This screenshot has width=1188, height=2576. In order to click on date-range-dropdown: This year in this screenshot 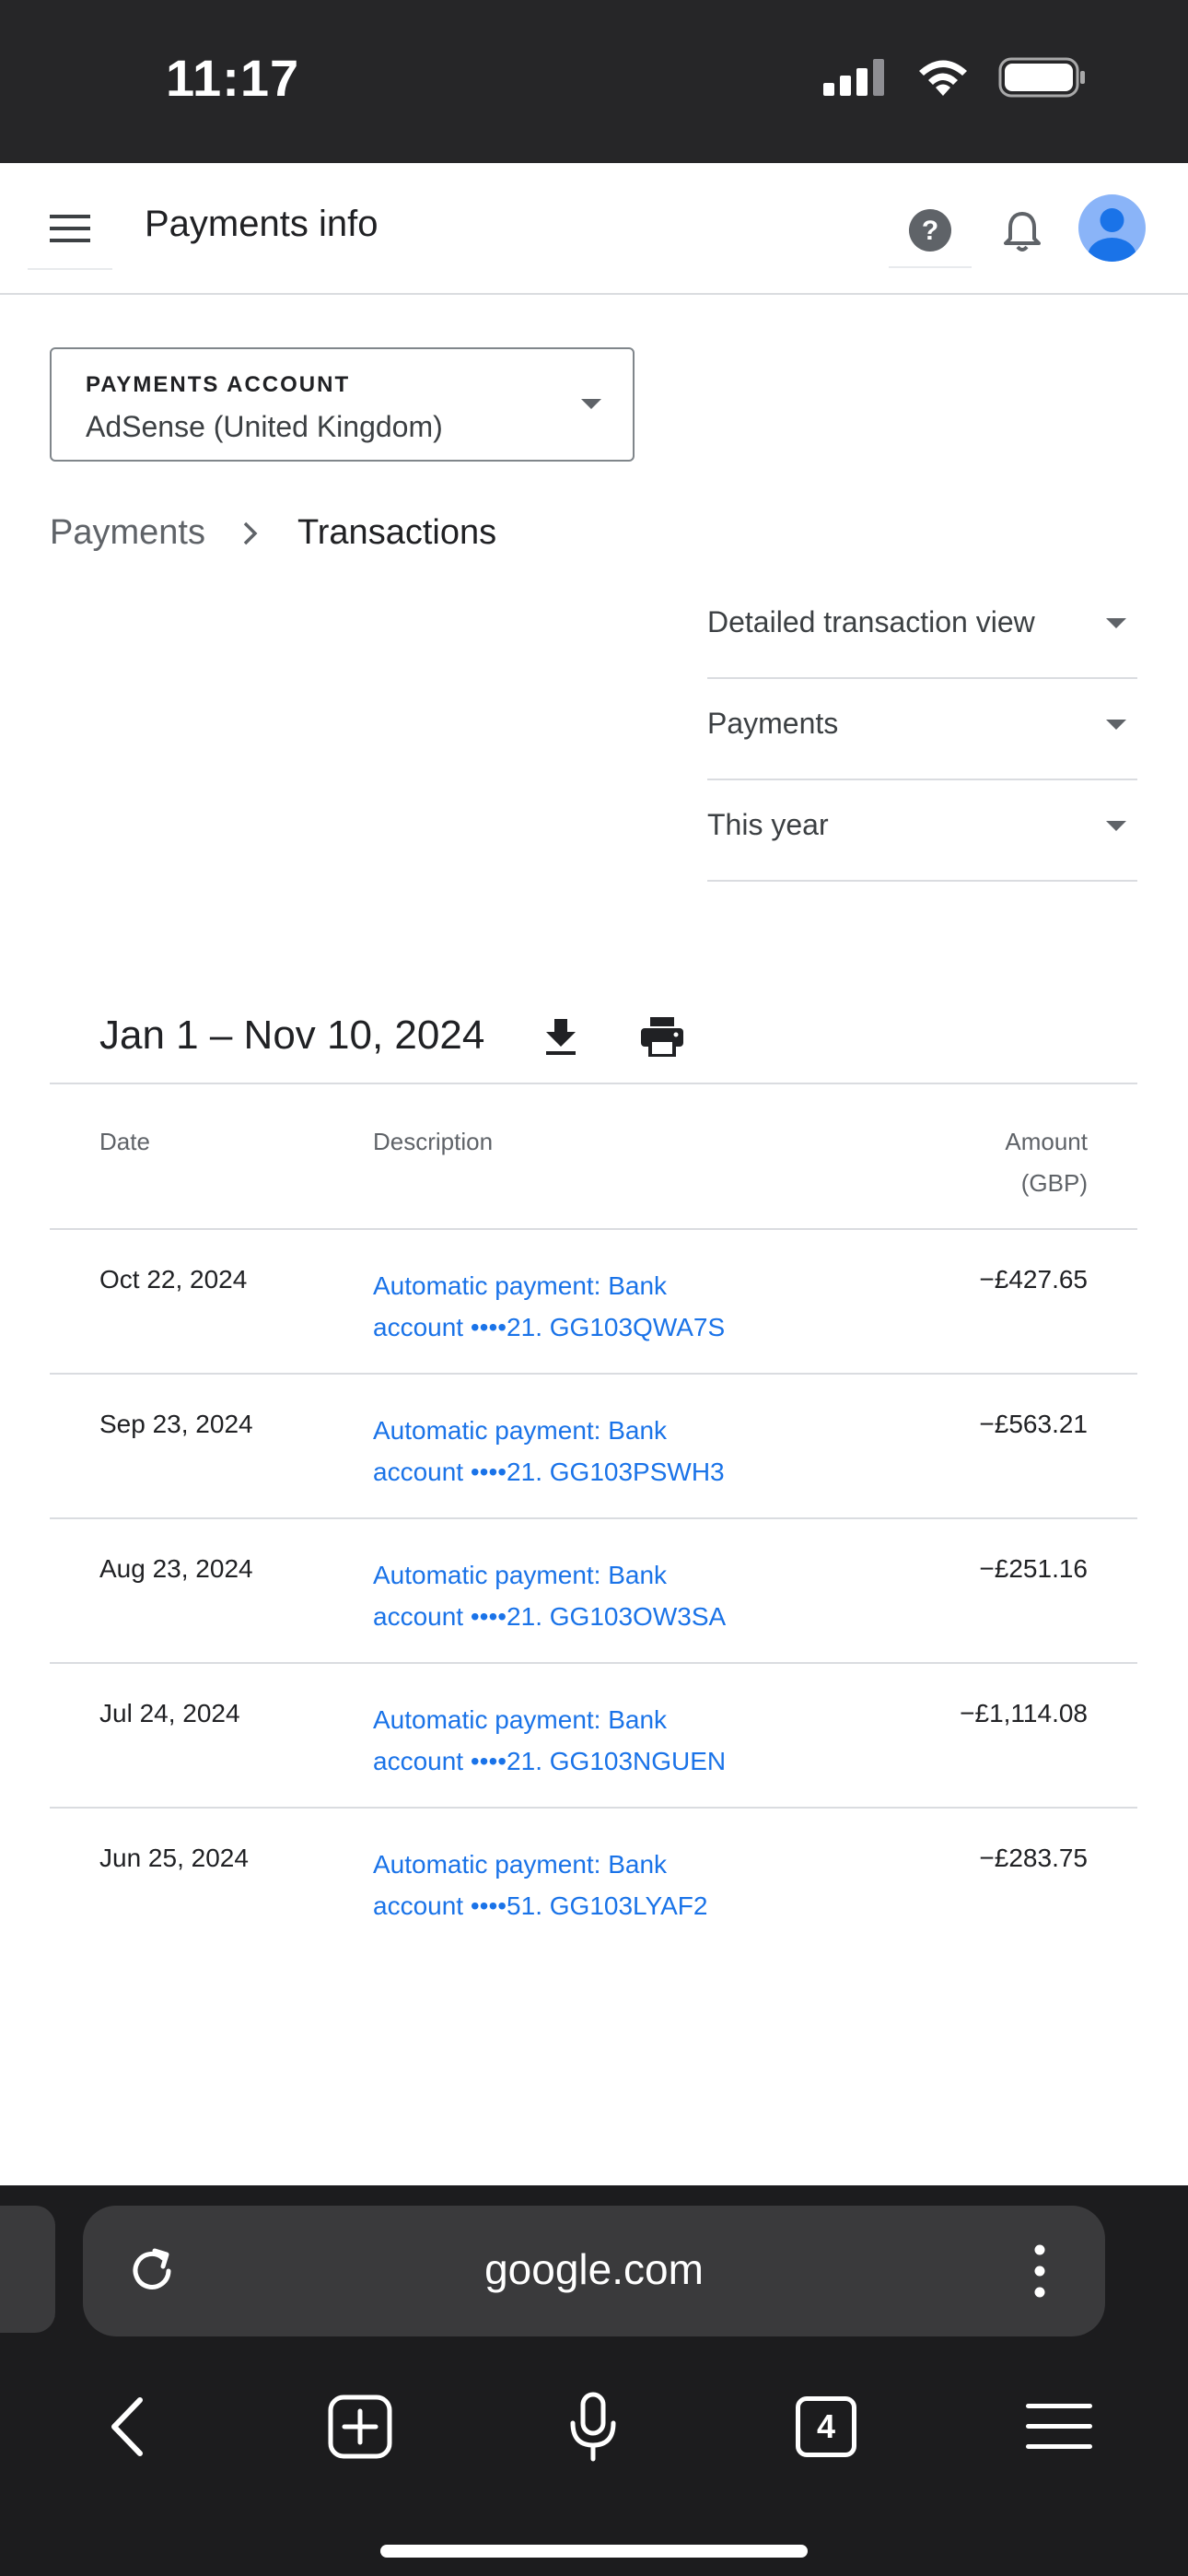, I will do `click(922, 831)`.